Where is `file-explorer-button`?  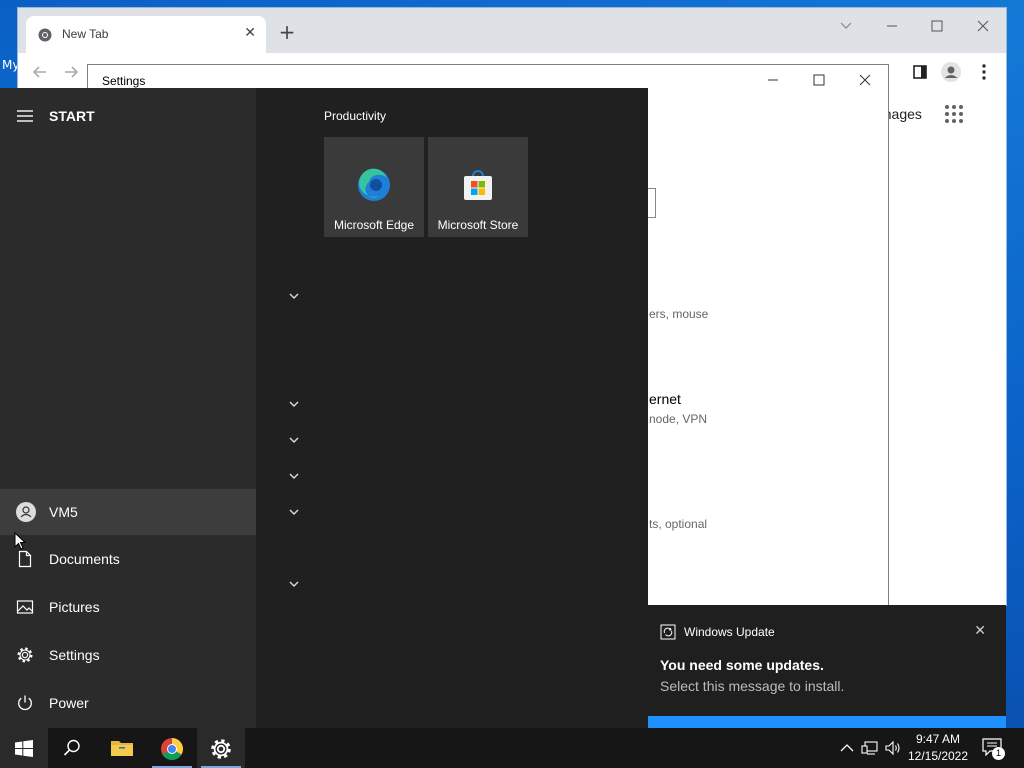 file-explorer-button is located at coordinates (122, 748).